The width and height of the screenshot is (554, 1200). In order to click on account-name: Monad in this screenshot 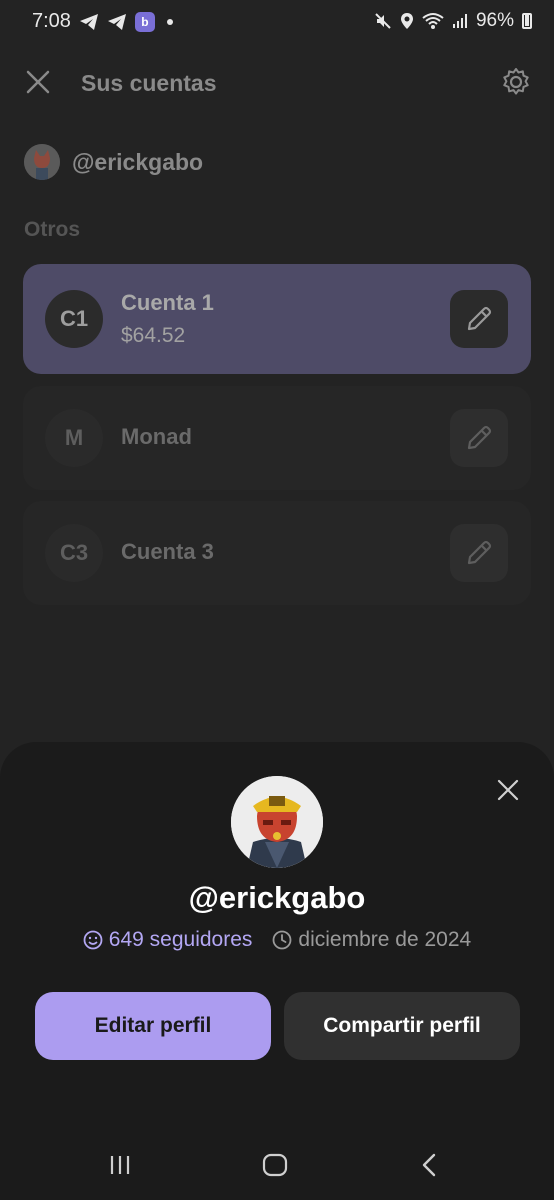, I will do `click(156, 436)`.